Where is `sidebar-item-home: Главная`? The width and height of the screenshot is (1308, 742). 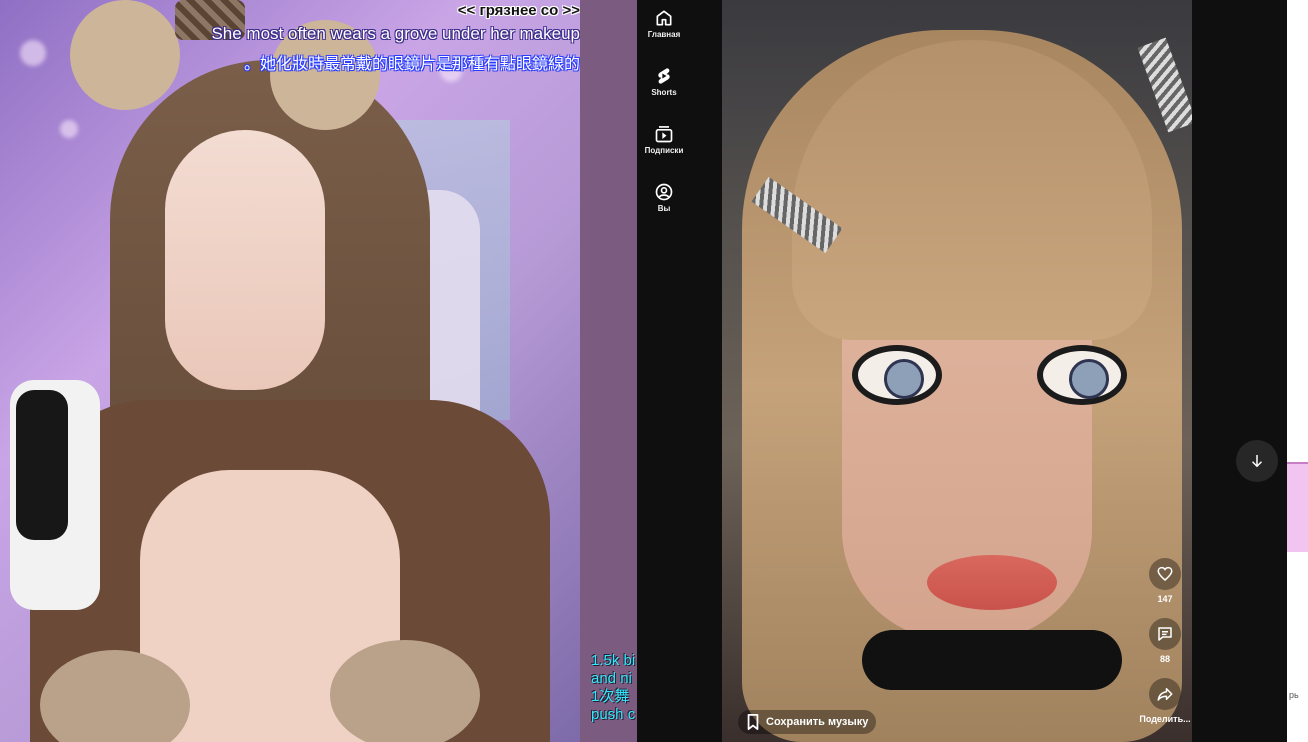
sidebar-item-home: Главная is located at coordinates (664, 23).